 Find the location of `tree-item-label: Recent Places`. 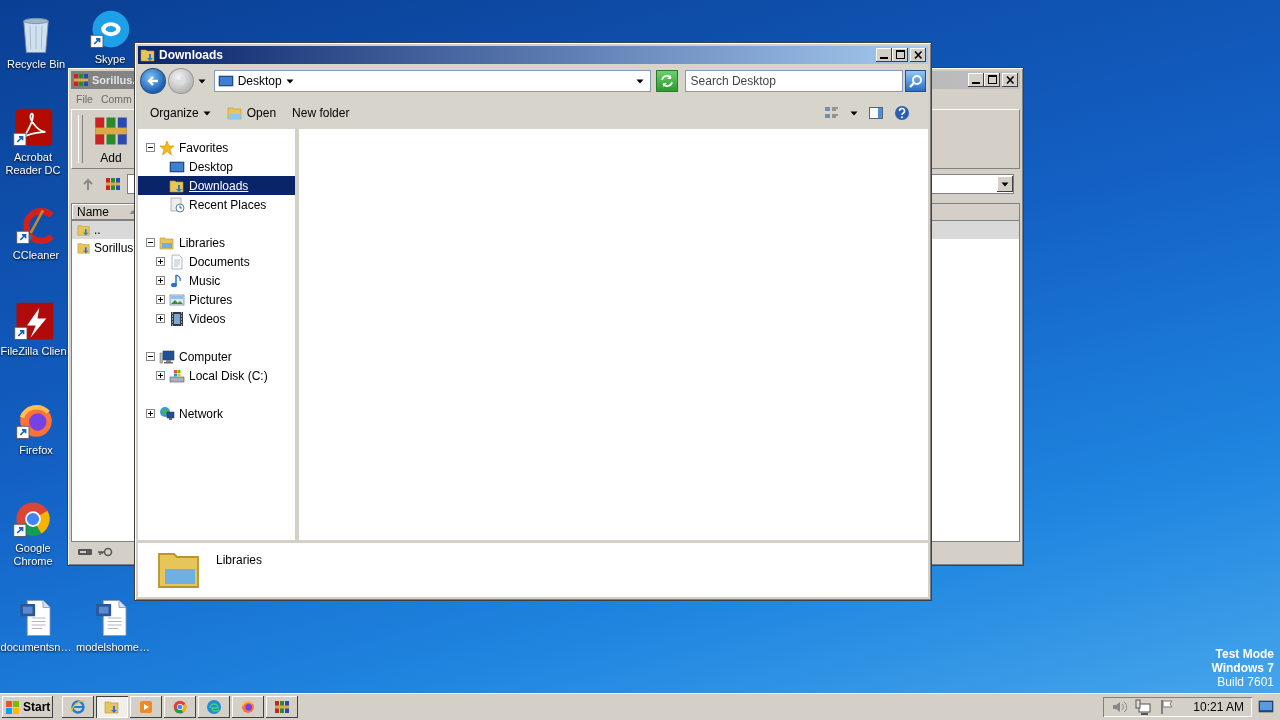

tree-item-label: Recent Places is located at coordinates (228, 204).